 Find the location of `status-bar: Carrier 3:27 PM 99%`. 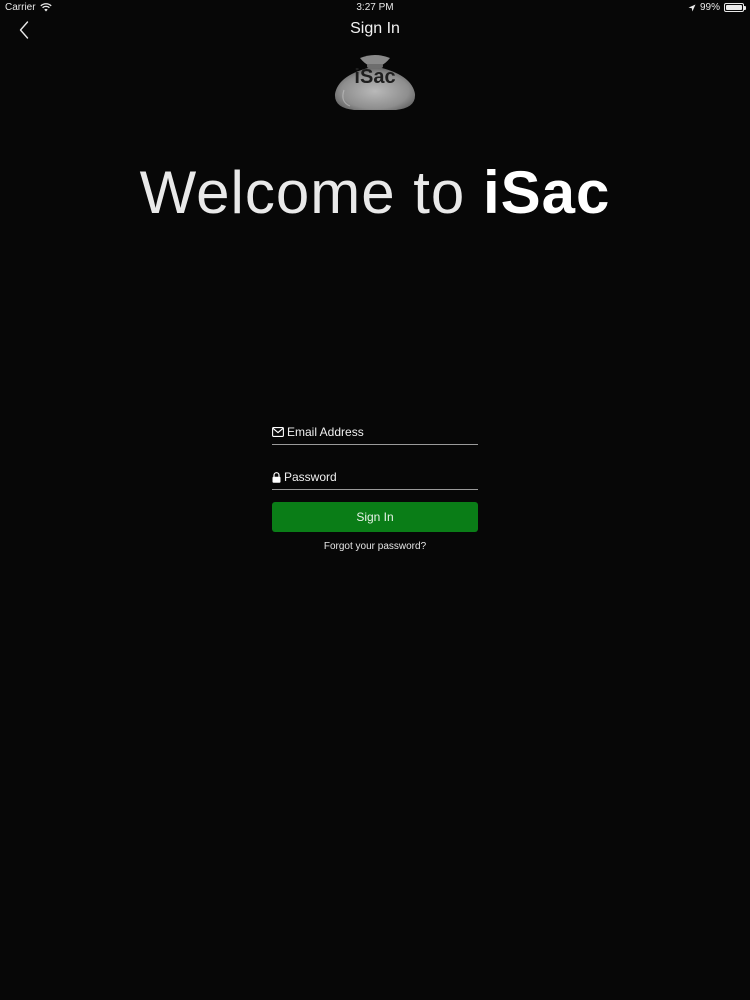

status-bar: Carrier 3:27 PM 99% is located at coordinates (375, 8).